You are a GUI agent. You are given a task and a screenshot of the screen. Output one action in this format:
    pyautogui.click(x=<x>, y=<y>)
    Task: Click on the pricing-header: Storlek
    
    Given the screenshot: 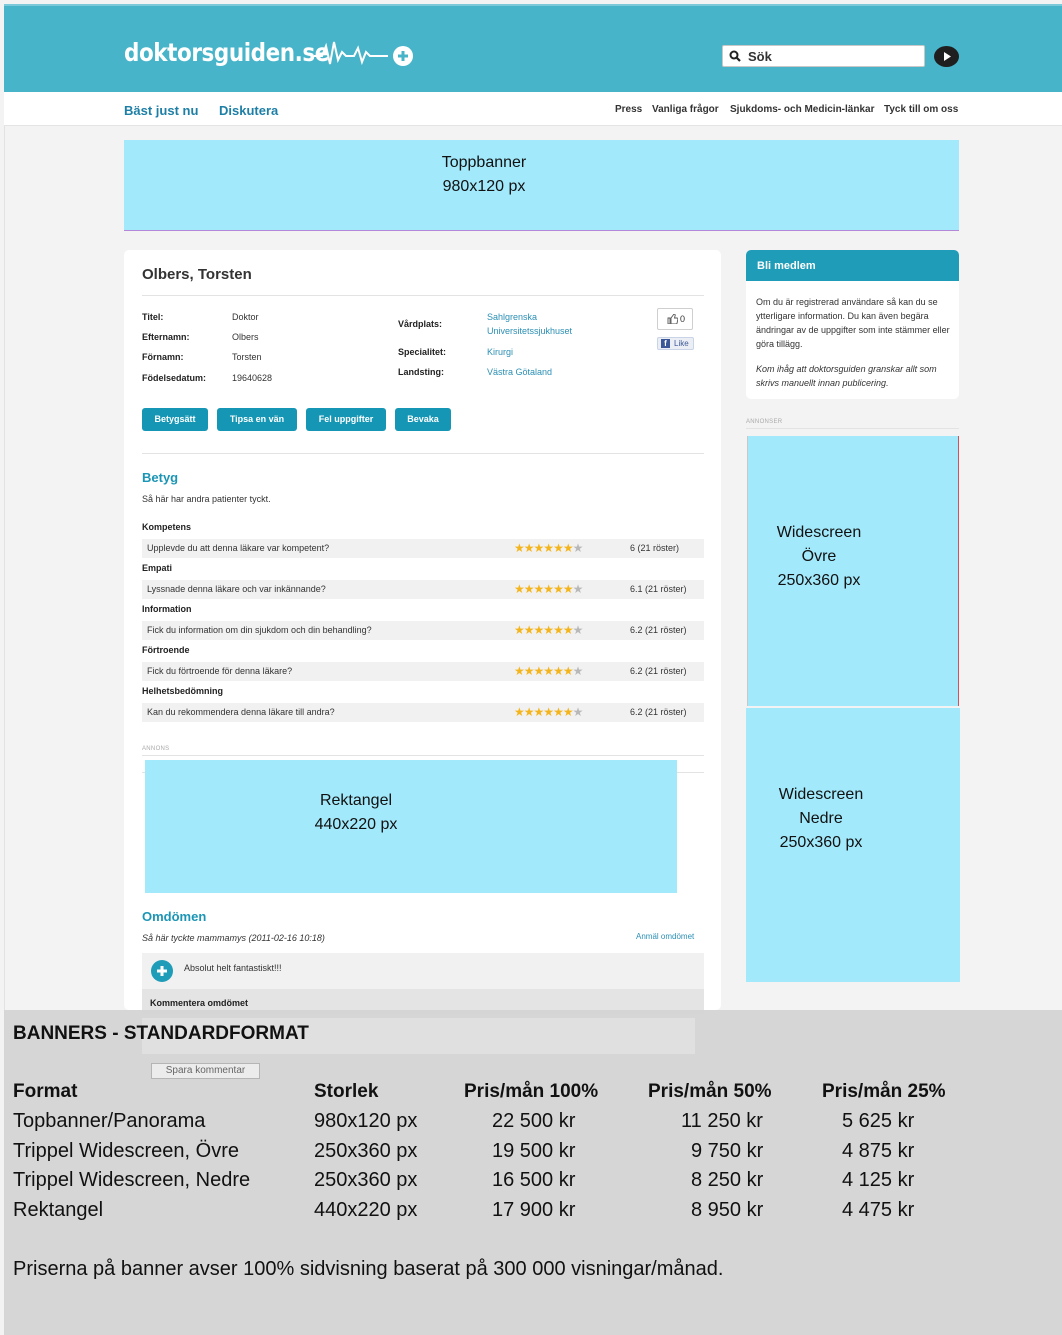 What is the action you would take?
    pyautogui.click(x=346, y=1091)
    